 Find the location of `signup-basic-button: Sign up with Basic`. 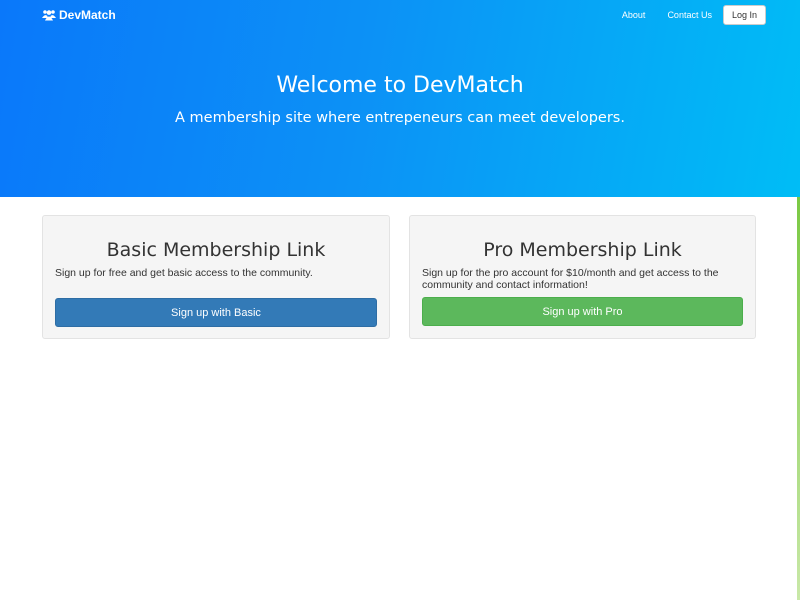

signup-basic-button: Sign up with Basic is located at coordinates (216, 312).